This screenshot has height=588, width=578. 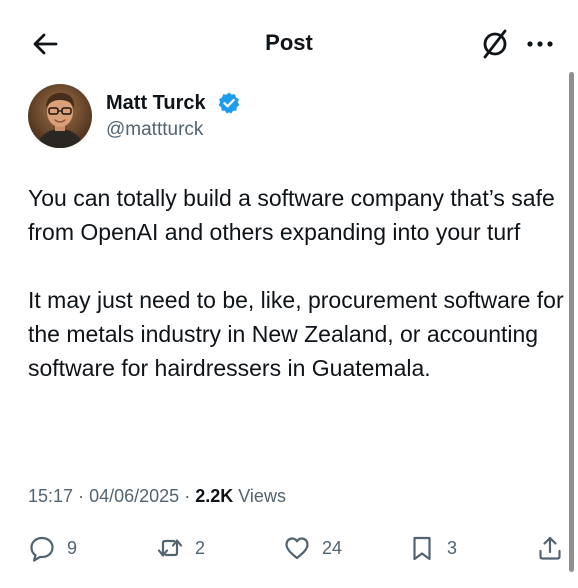 I want to click on grok-button, so click(x=495, y=44).